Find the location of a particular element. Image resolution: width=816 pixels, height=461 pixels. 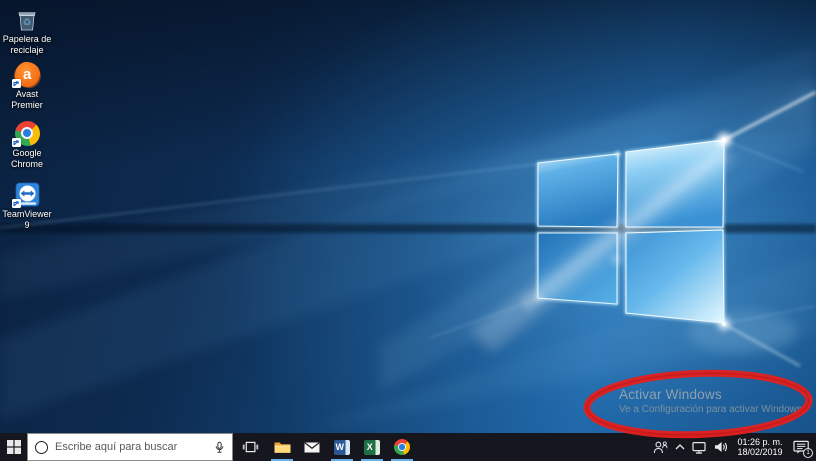

taskbar-search-box is located at coordinates (130, 447).